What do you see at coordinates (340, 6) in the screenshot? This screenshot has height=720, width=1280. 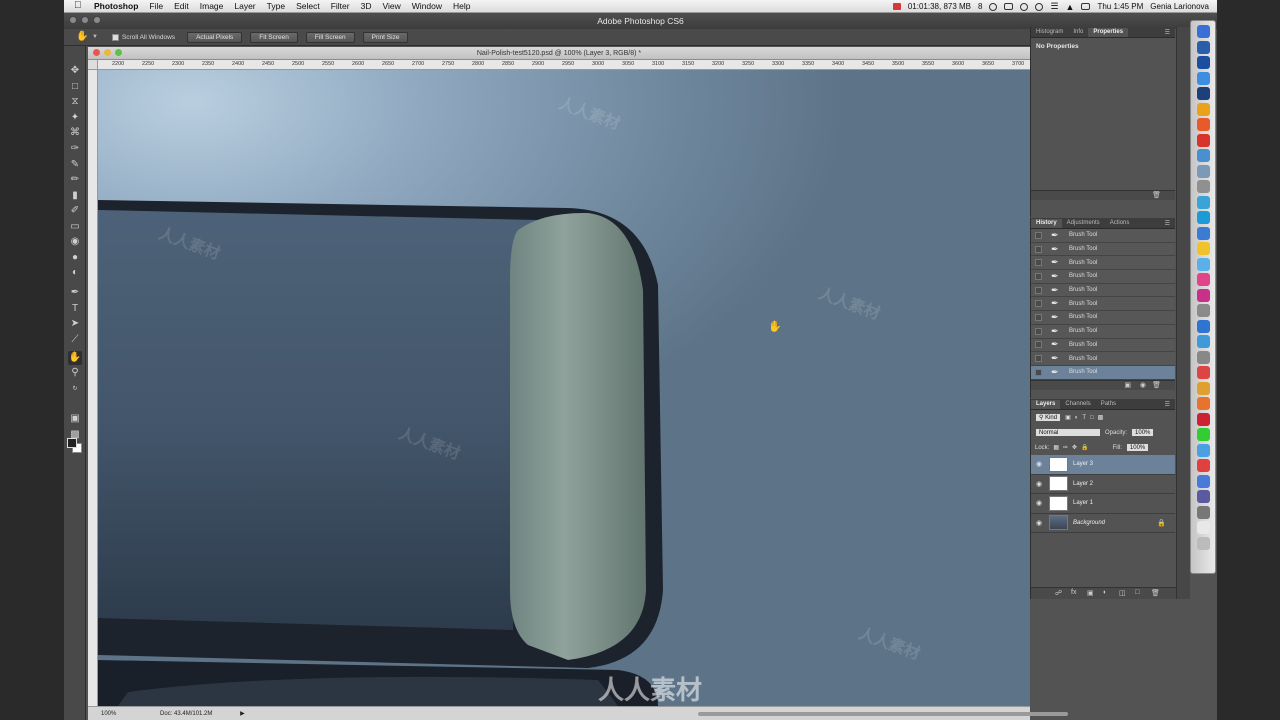 I see `menu-filter: Filter` at bounding box center [340, 6].